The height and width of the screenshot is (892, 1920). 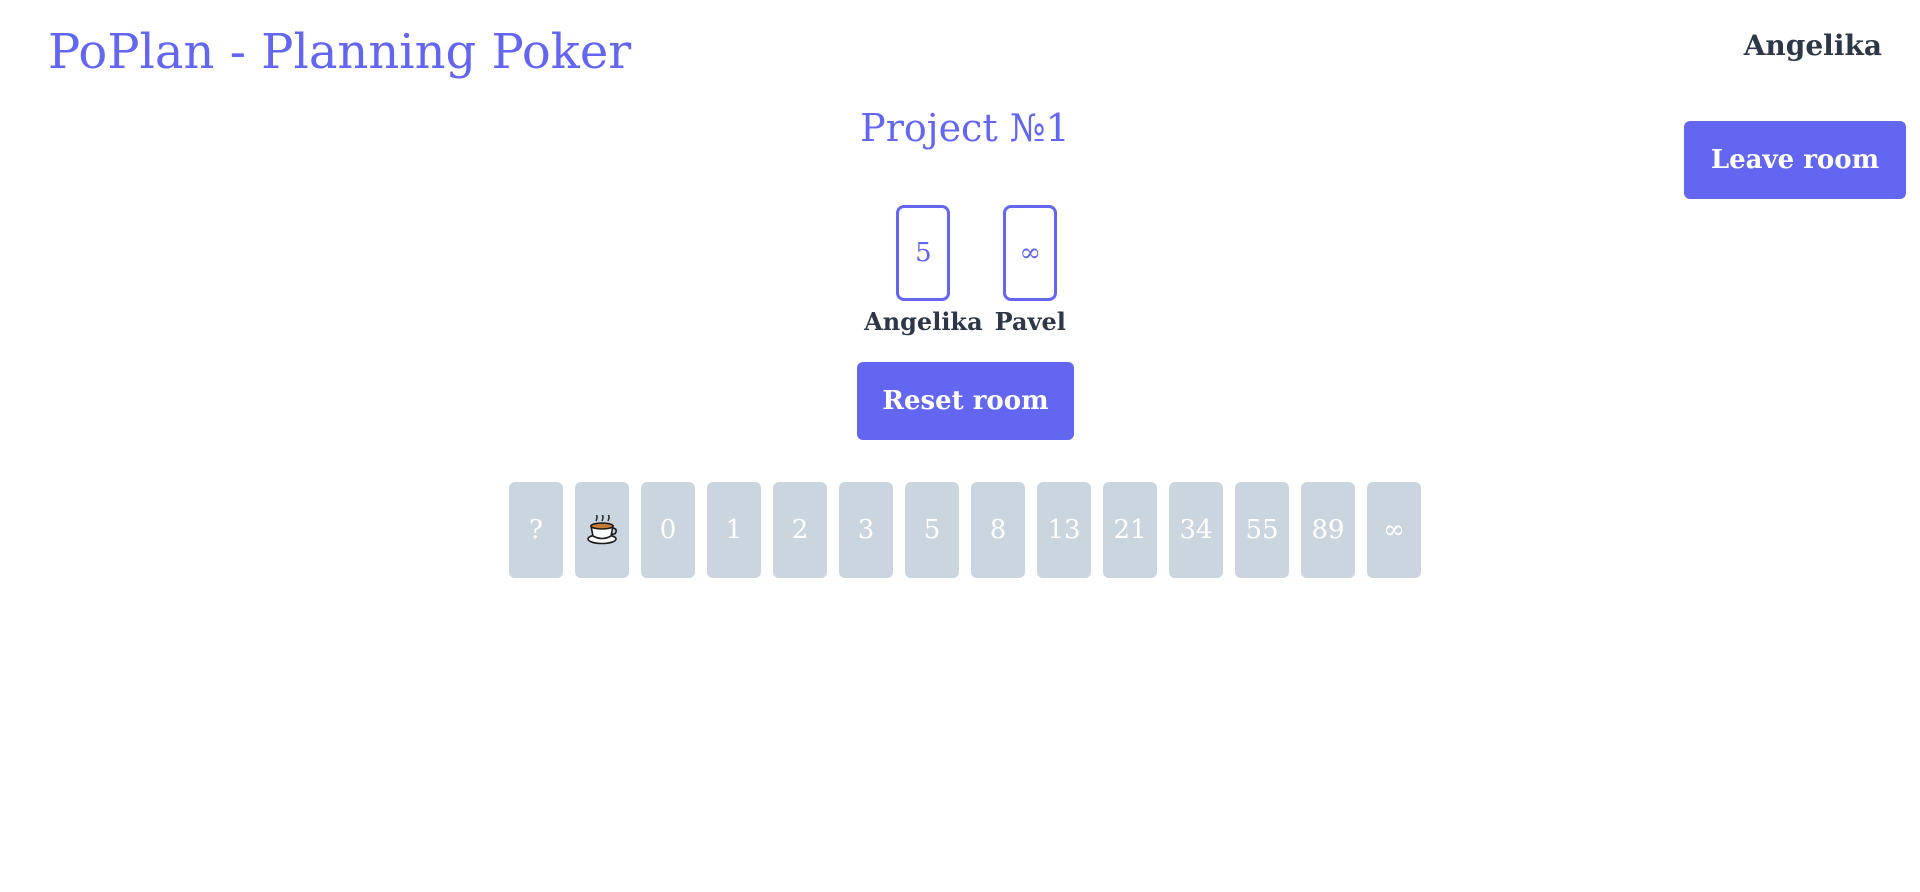 What do you see at coordinates (960, 530) in the screenshot?
I see `card-deck: ? 0 1 2 3 5 8 13 21 34 55 89 ∞` at bounding box center [960, 530].